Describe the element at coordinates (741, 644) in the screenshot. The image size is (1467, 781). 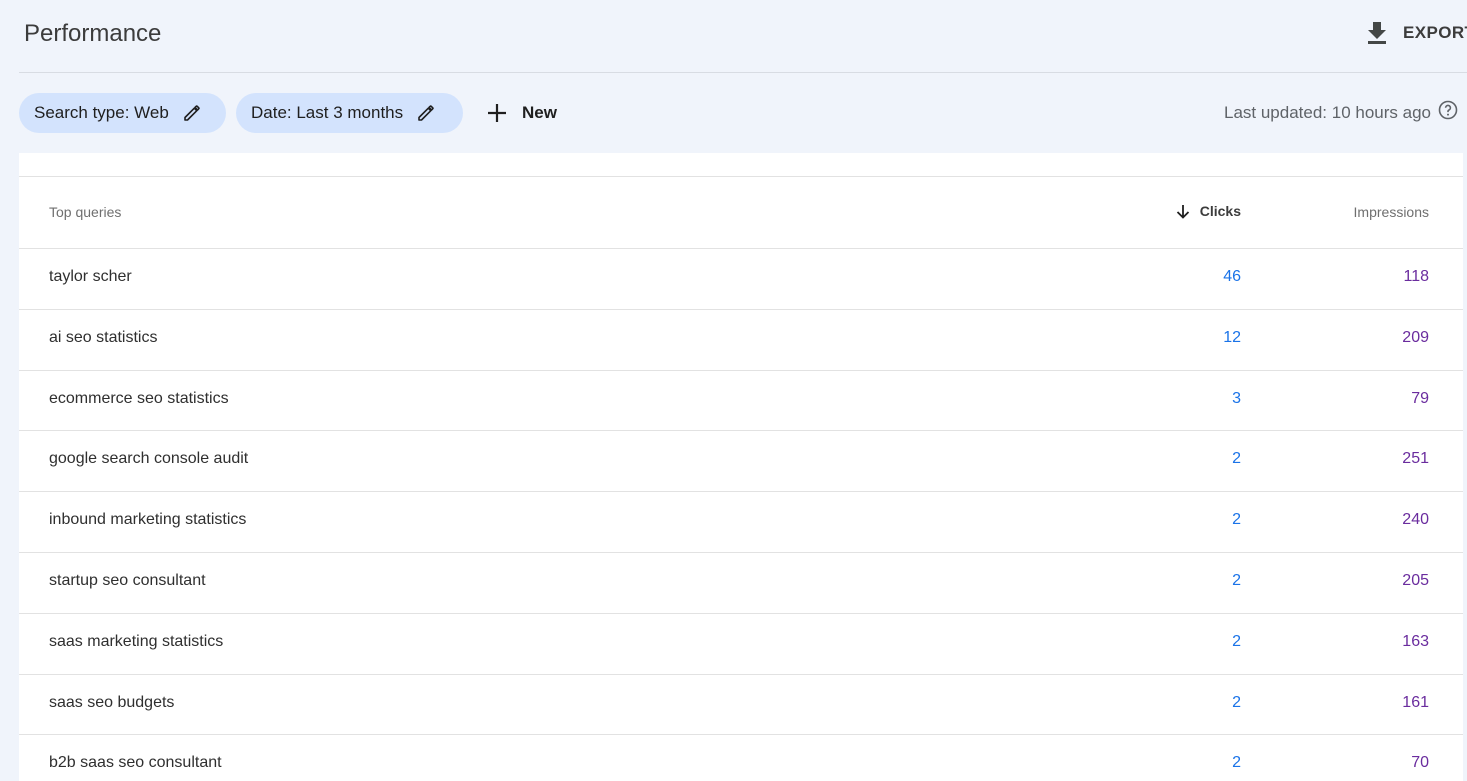
I see `table-row: saas marketing statistics 2 163` at that location.